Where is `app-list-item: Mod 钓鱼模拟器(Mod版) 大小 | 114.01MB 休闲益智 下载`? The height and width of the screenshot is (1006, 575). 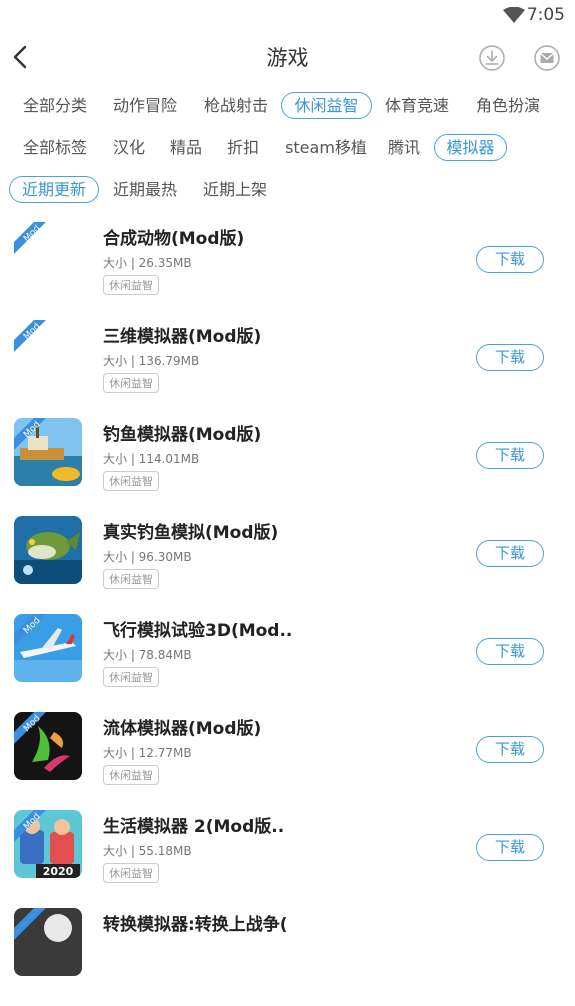
app-list-item: Mod 钓鱼模拟器(Mod版) 大小 | 114.01MB 休闲益智 下载 is located at coordinates (287, 467).